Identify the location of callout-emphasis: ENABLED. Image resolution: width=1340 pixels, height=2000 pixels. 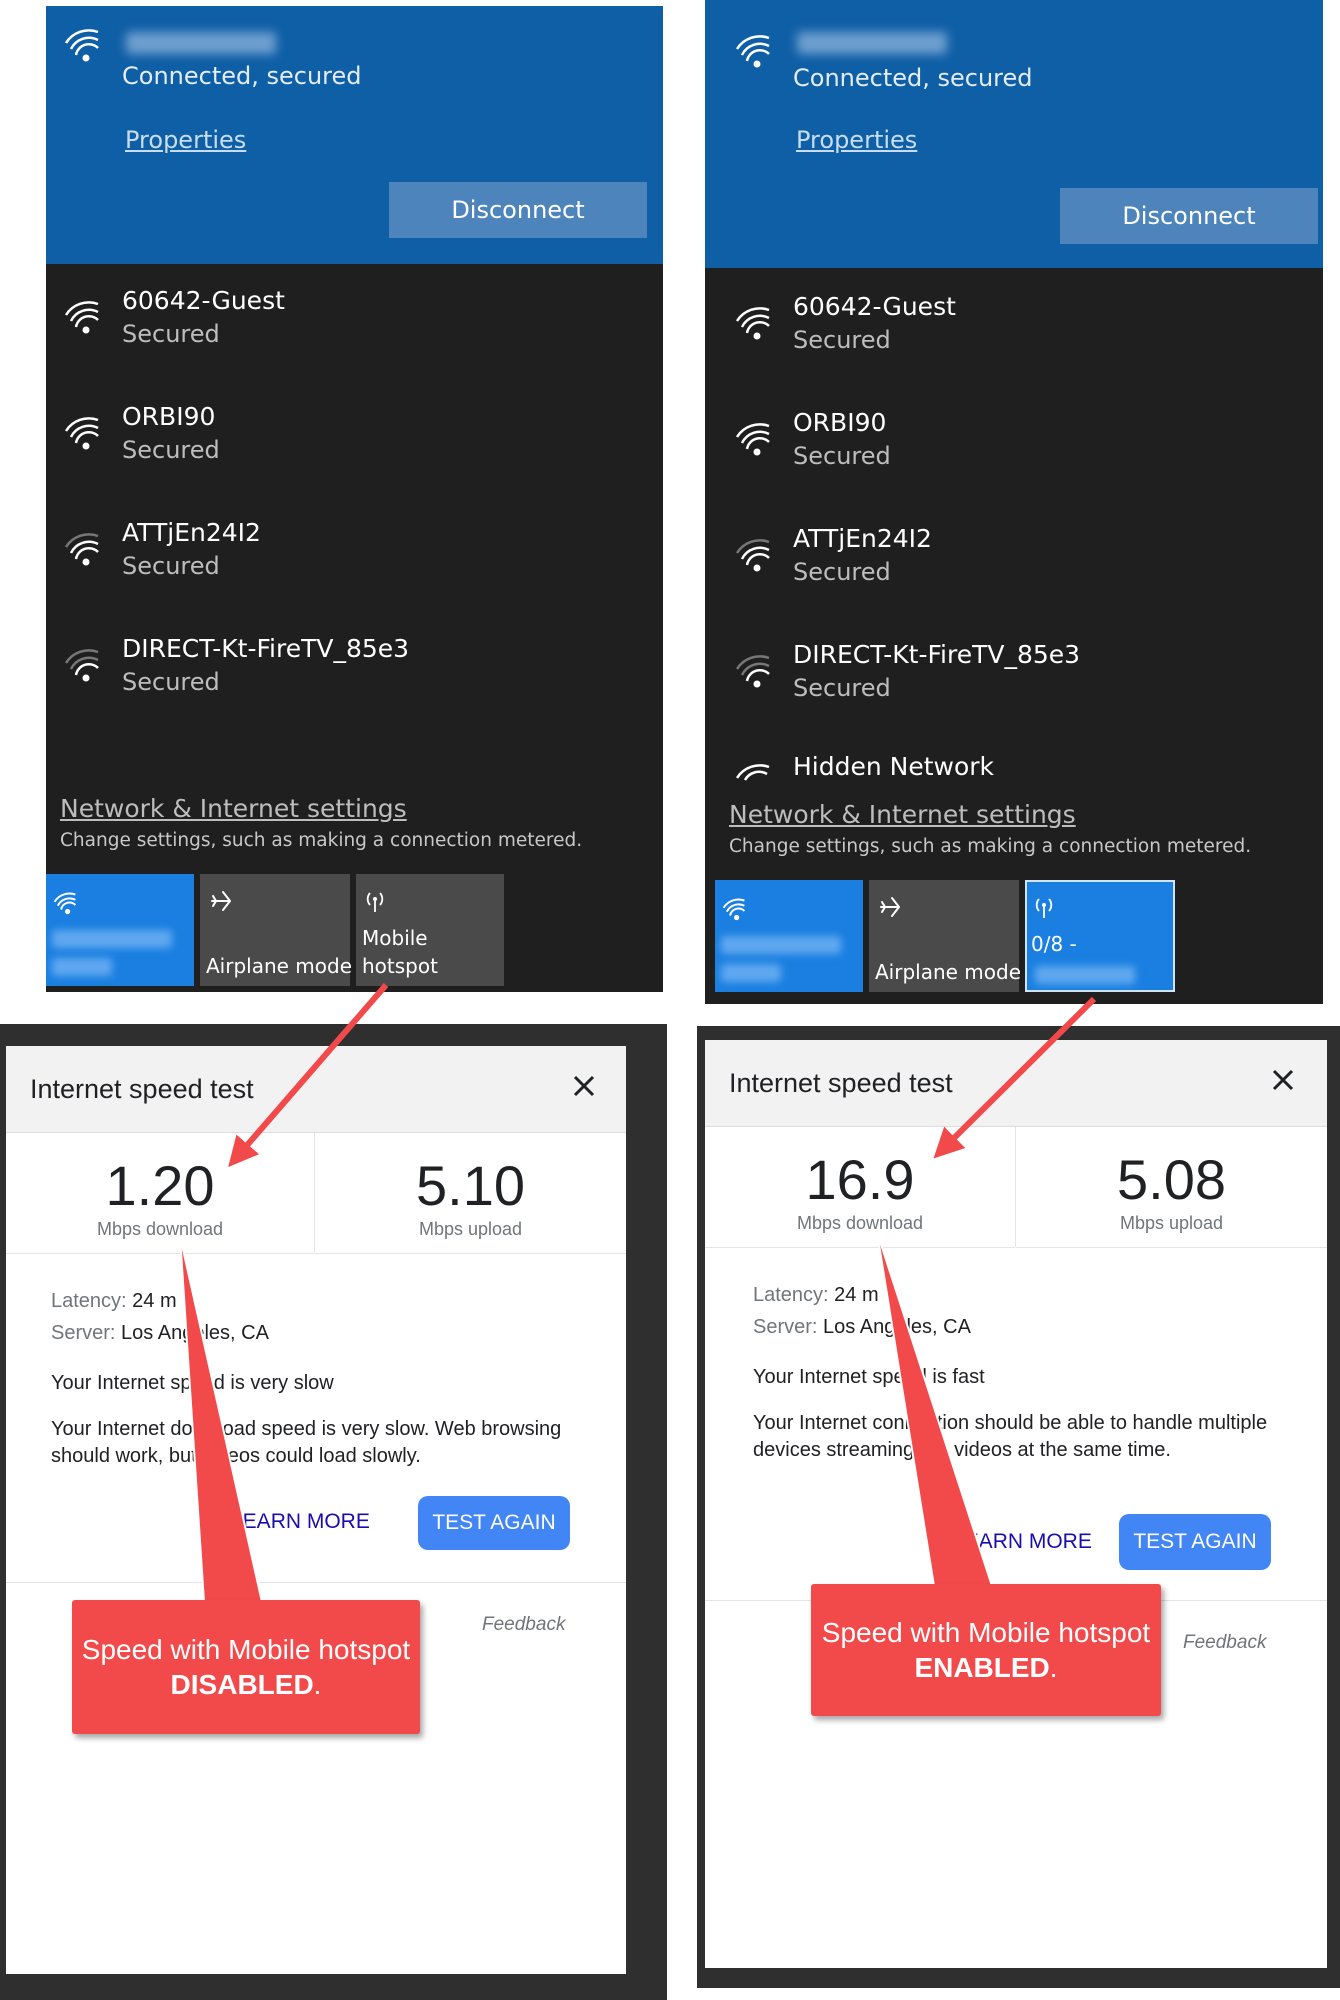
(982, 1667).